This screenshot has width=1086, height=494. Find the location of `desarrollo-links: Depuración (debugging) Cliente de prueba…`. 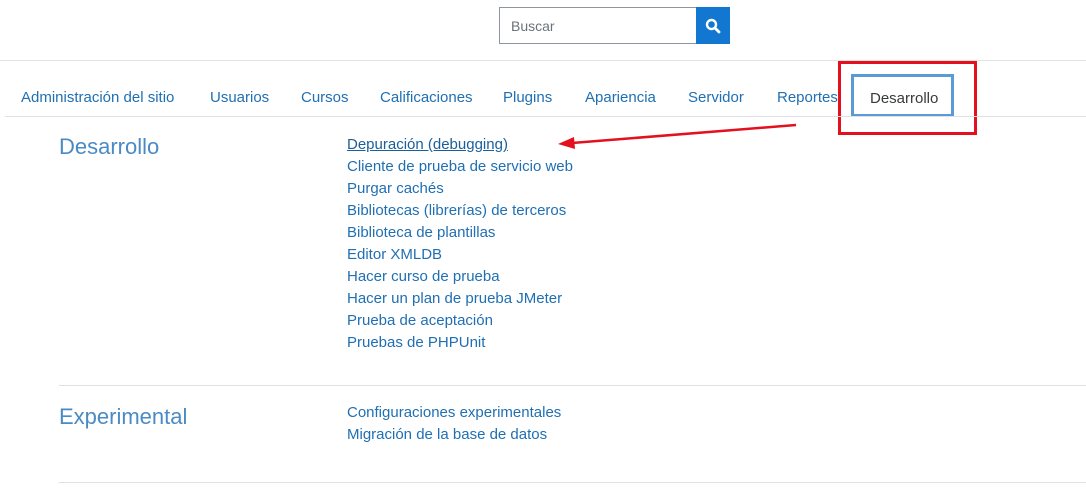

desarrollo-links: Depuración (debugging) Cliente de prueba… is located at coordinates (460, 244).